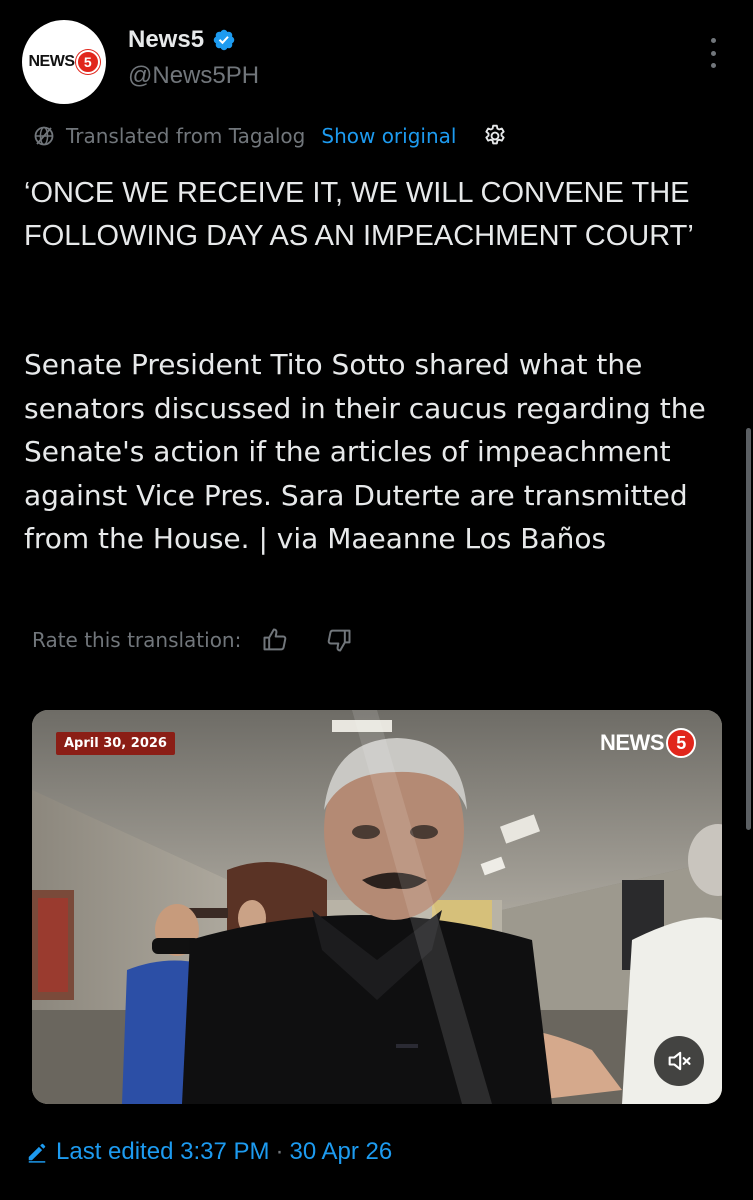  I want to click on translation-bar: Translated from Tagalog Show original, so click(270, 136).